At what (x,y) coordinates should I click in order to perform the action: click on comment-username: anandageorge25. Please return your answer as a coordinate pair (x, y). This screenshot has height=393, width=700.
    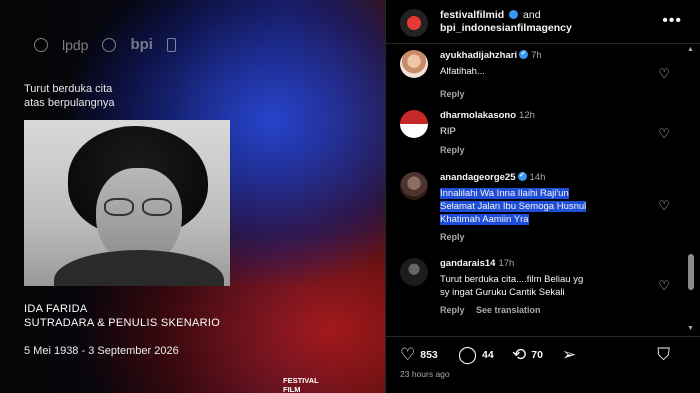
    Looking at the image, I should click on (478, 177).